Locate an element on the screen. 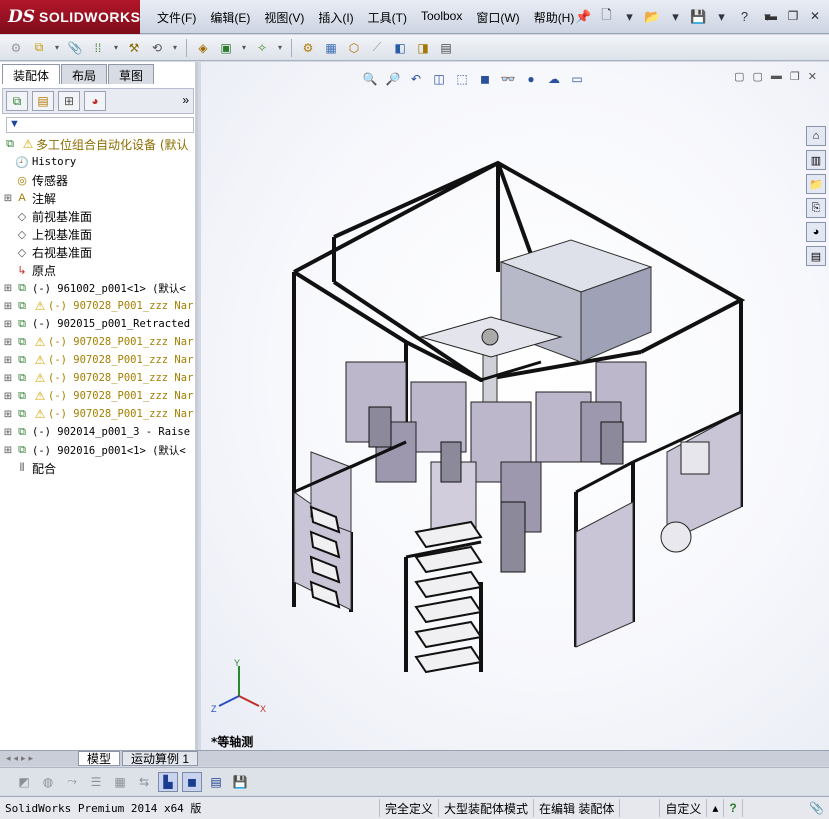 The height and width of the screenshot is (819, 829). tree-item-component: ⊞ ⧉ (-) 902016_p001<1> (默认< is located at coordinates (99, 450).